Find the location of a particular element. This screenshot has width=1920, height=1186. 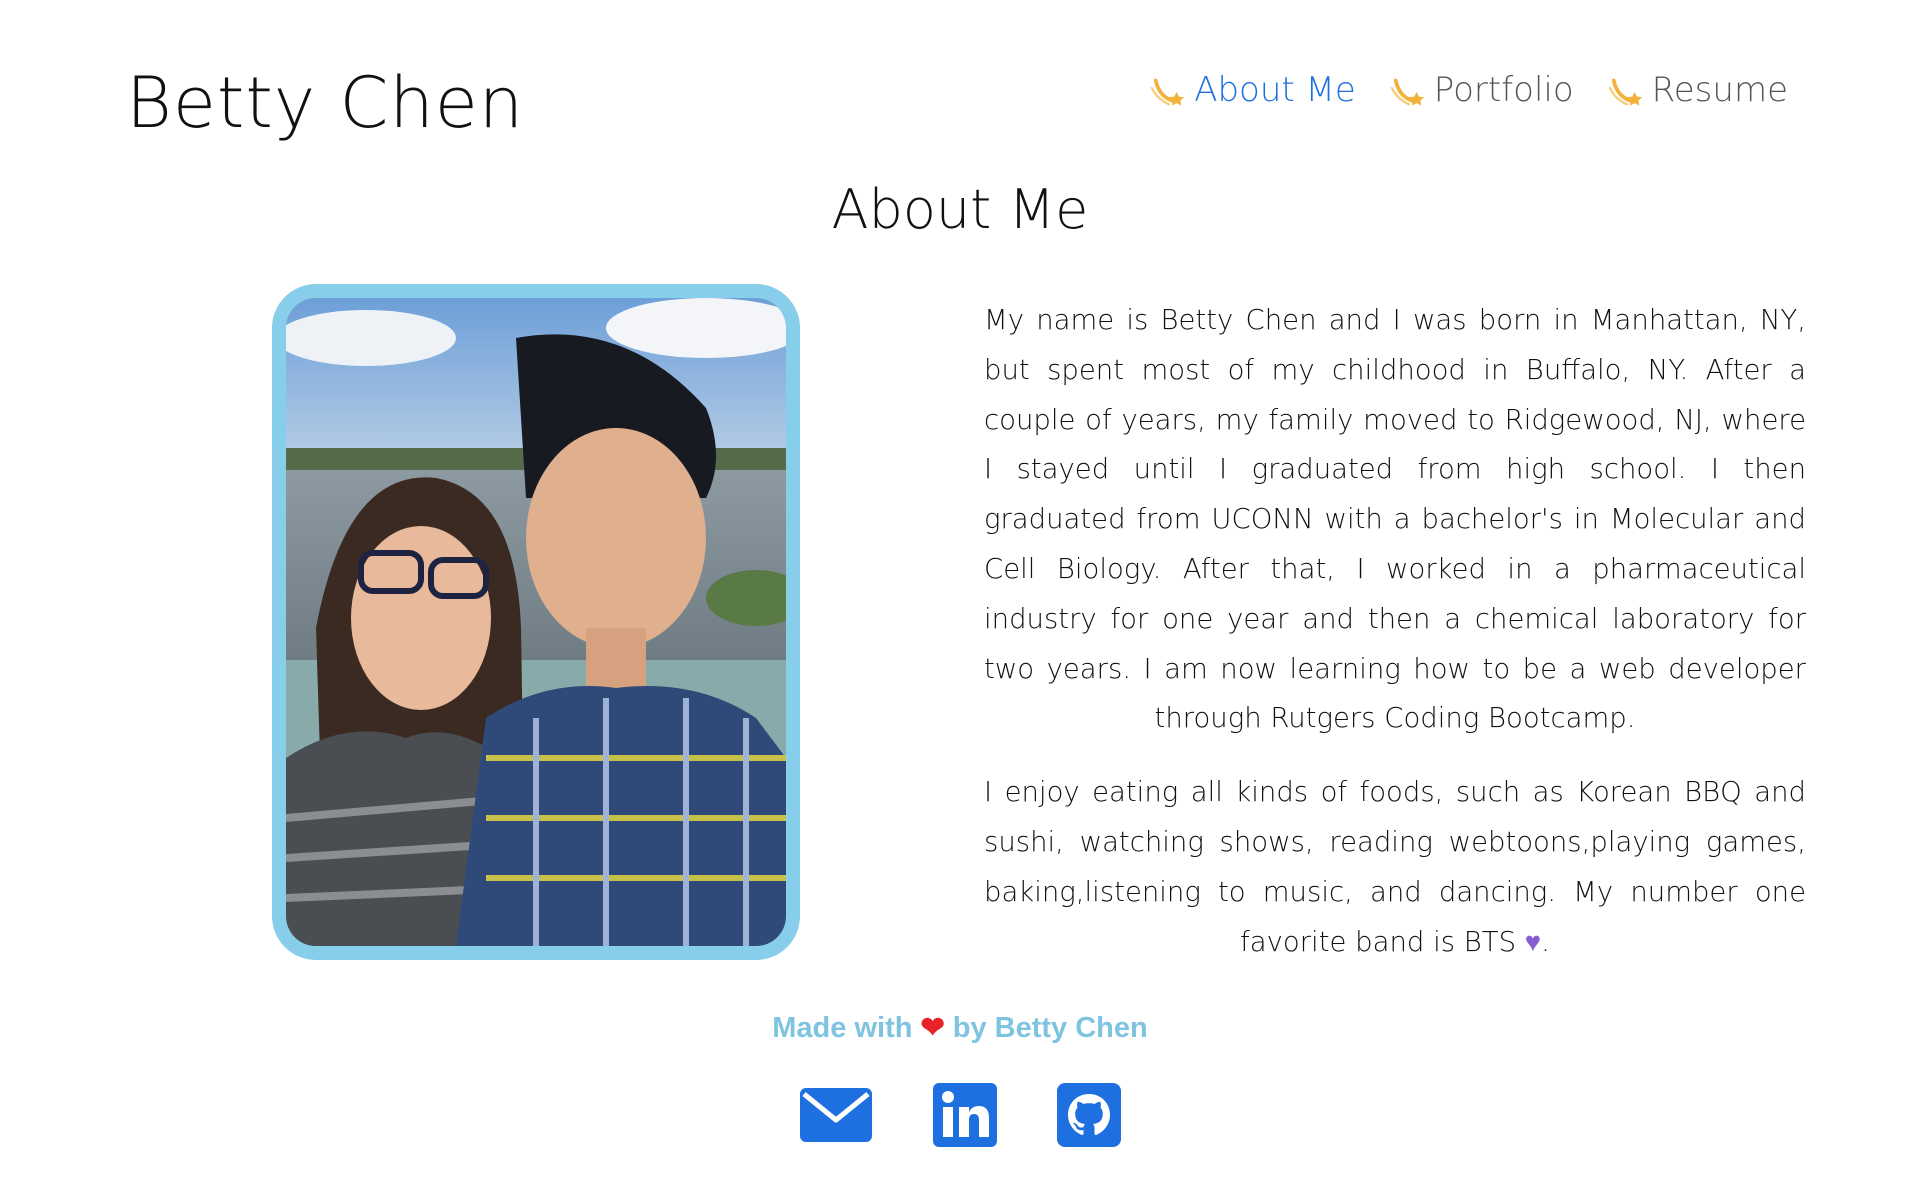

github-icon is located at coordinates (1089, 1115).